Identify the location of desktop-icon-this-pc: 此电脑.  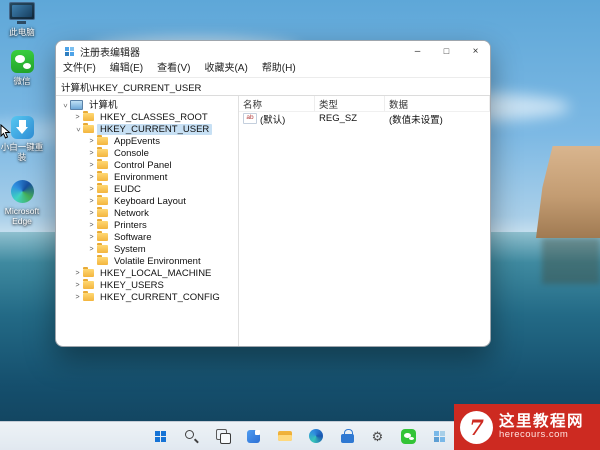
(22, 19).